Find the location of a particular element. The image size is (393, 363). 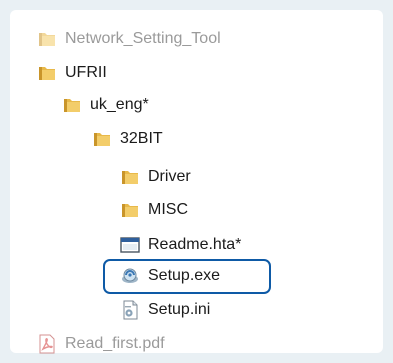

tree-item-32bit: 32BIT is located at coordinates (127, 139).